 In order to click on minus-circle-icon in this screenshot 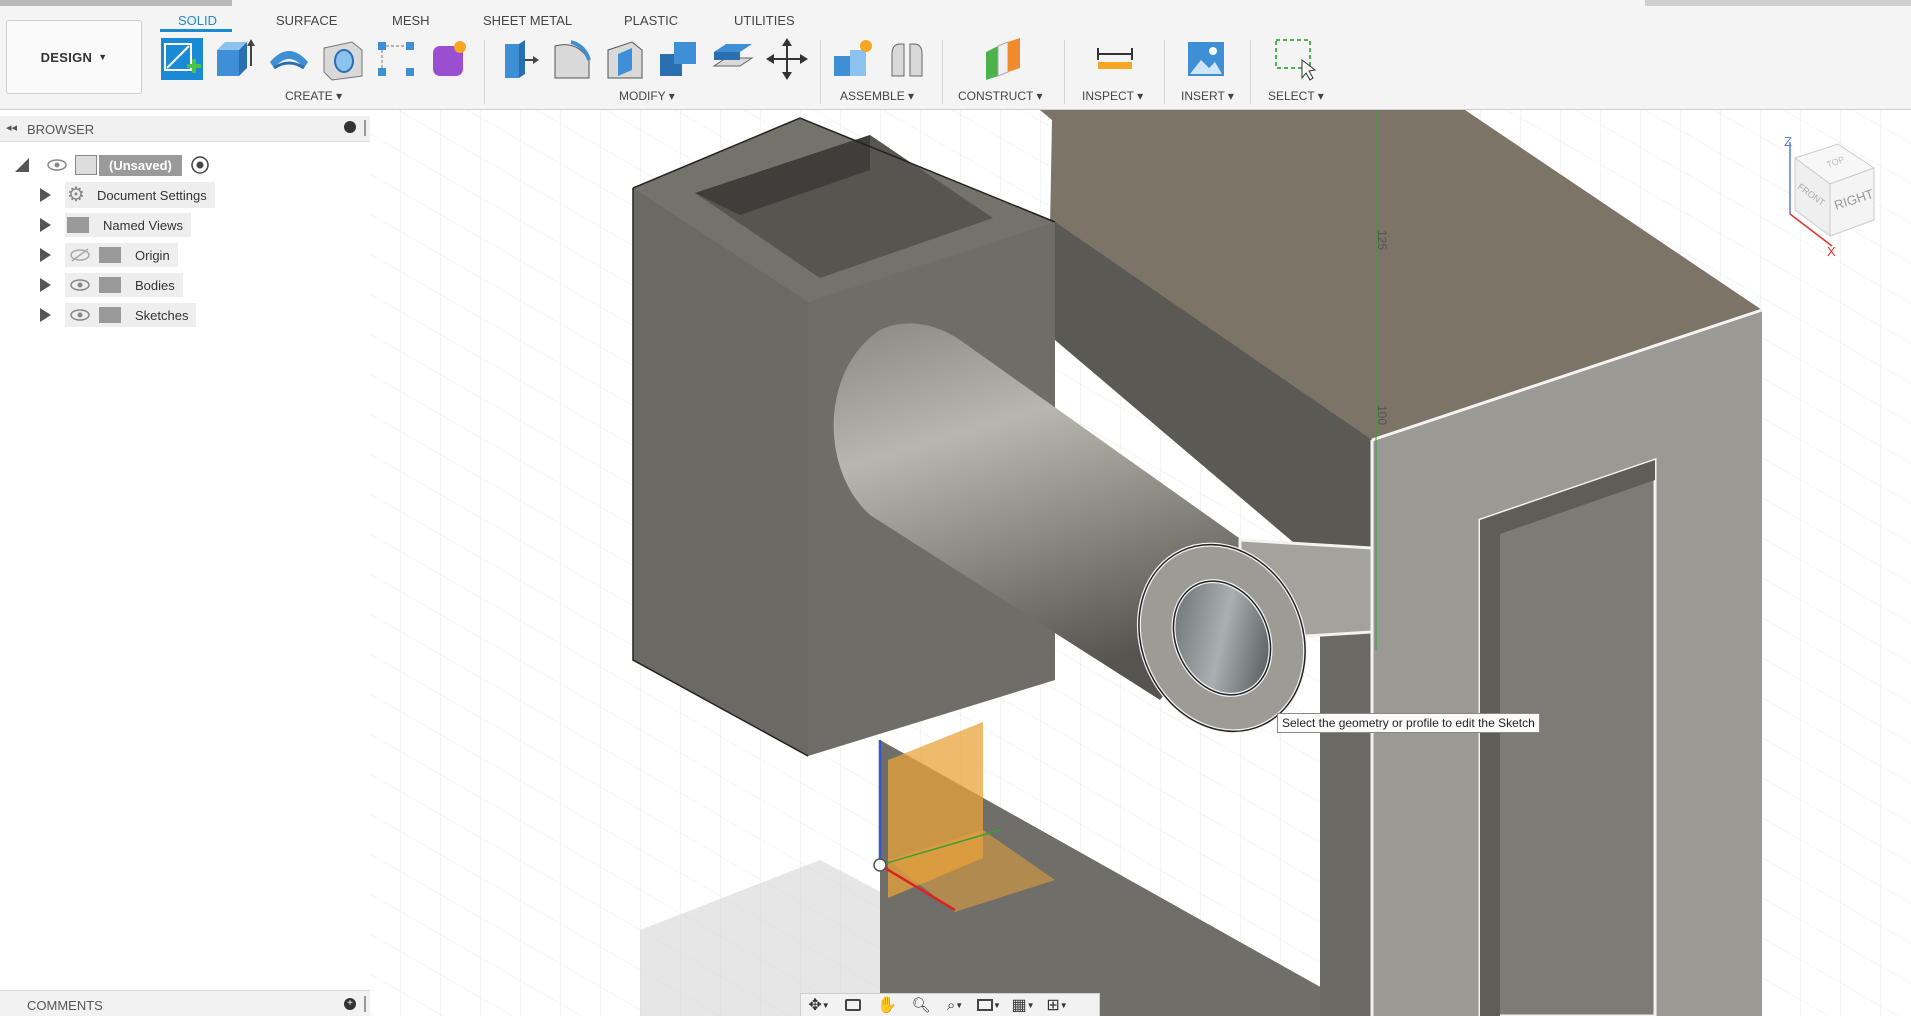, I will do `click(350, 127)`.